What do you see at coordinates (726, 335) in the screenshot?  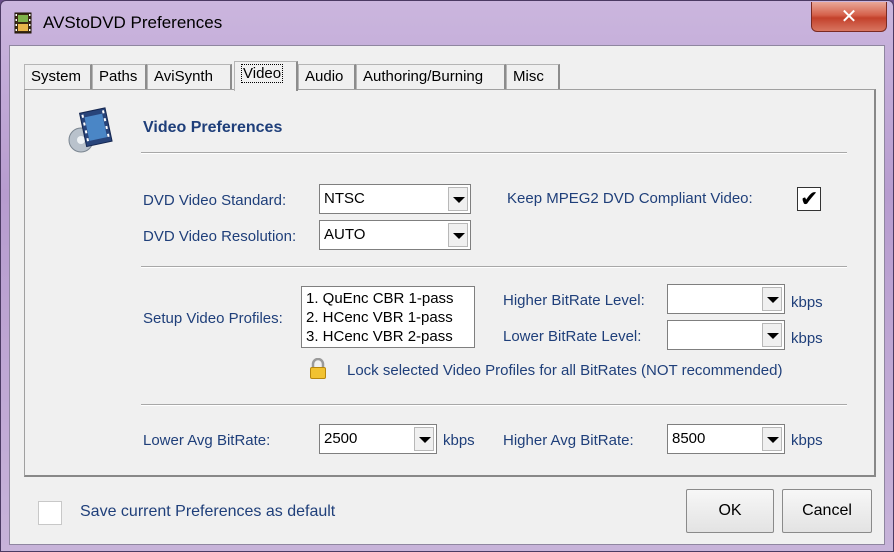 I see `lower-bitrate-level-select` at bounding box center [726, 335].